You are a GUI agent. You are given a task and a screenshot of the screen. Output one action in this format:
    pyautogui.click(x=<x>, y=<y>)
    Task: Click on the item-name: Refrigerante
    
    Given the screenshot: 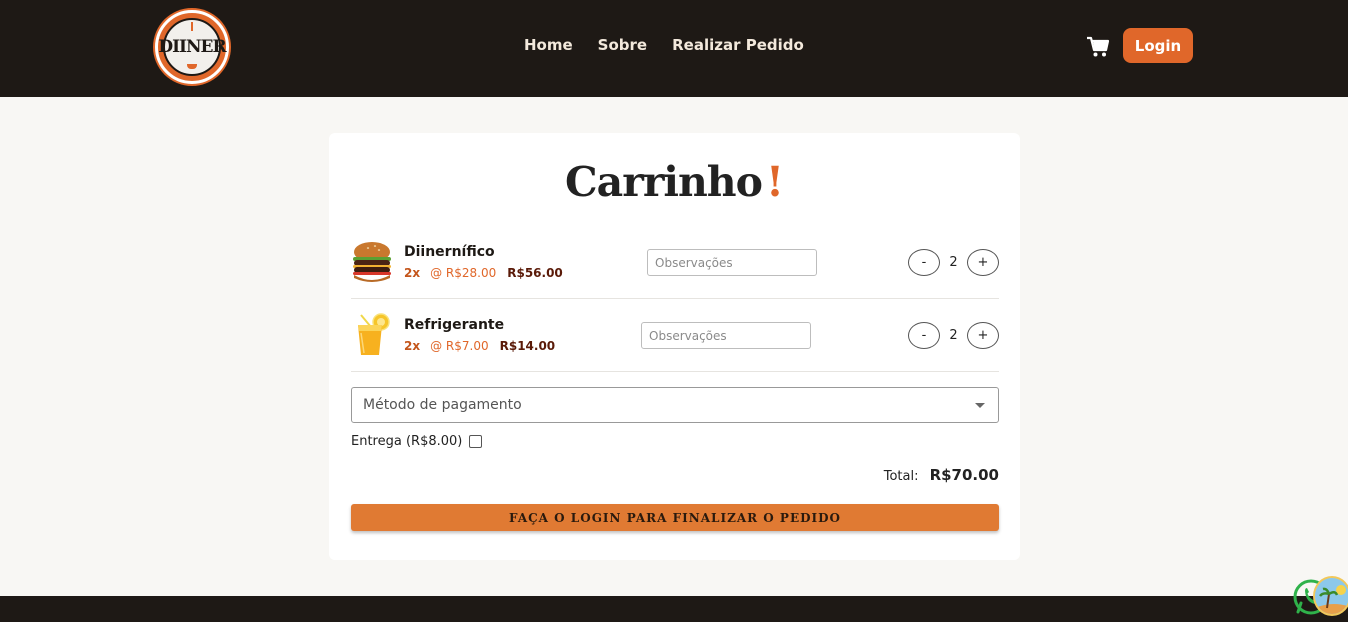 What is the action you would take?
    pyautogui.click(x=454, y=325)
    